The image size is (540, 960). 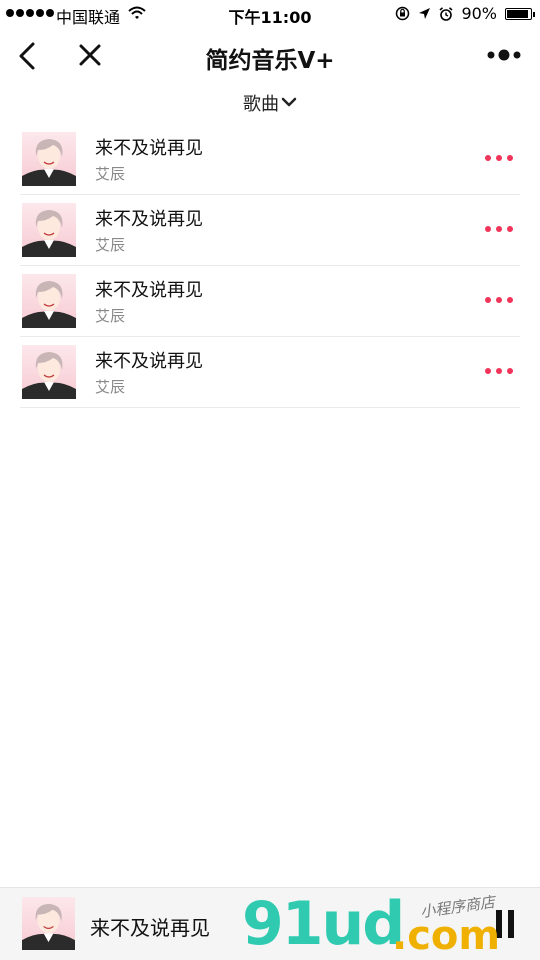 What do you see at coordinates (504, 55) in the screenshot?
I see `capsule-more-icon` at bounding box center [504, 55].